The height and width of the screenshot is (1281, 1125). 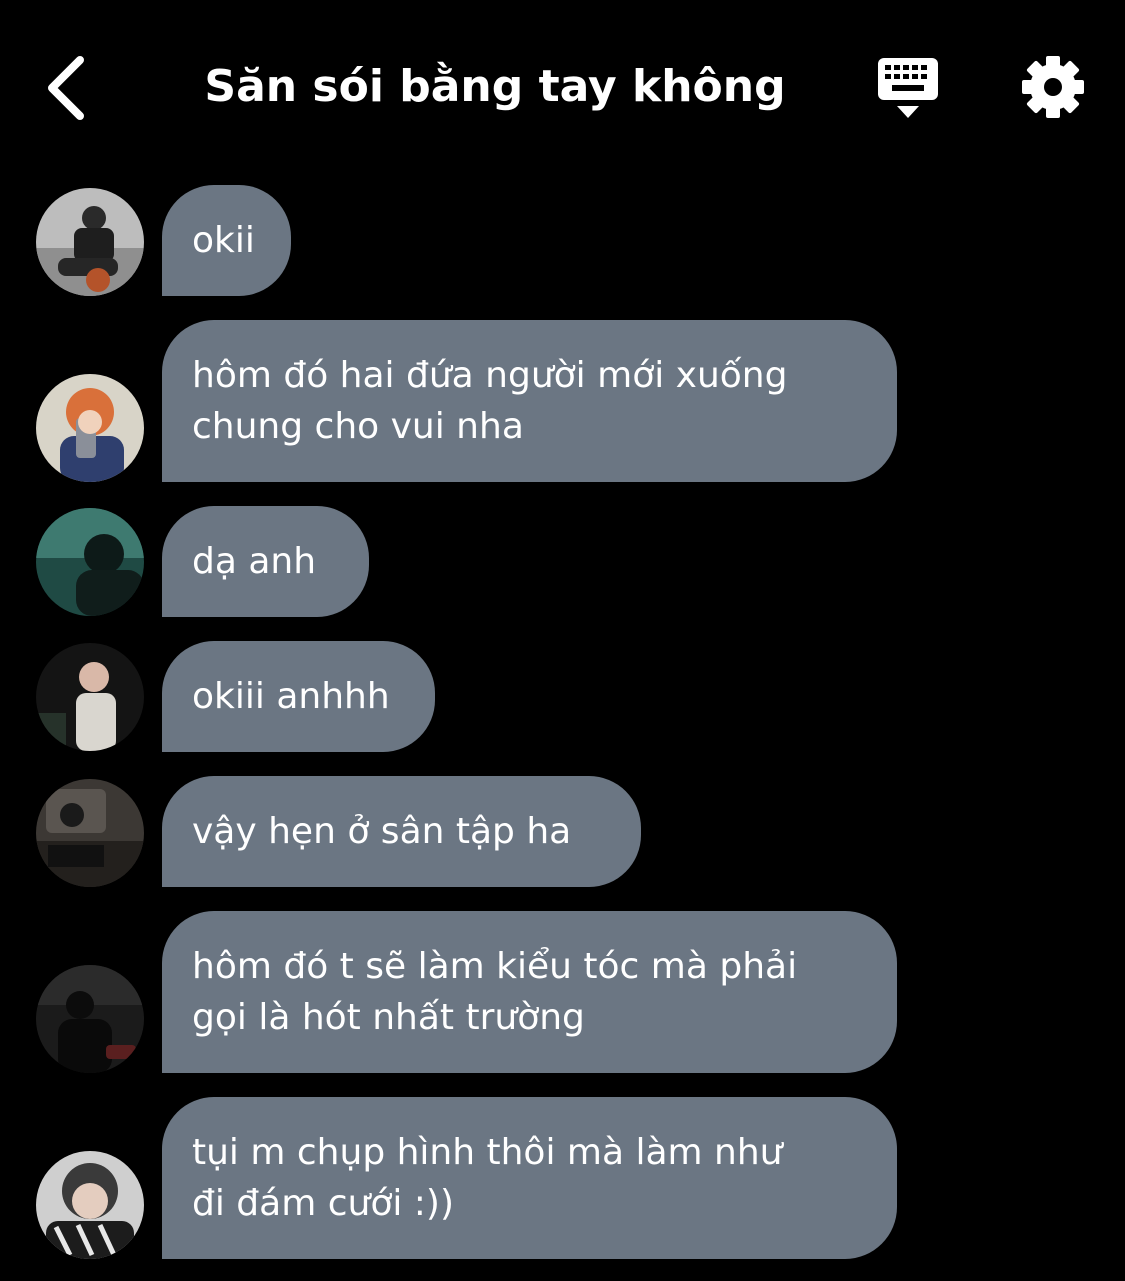 I want to click on settings-button, so click(x=1053, y=87).